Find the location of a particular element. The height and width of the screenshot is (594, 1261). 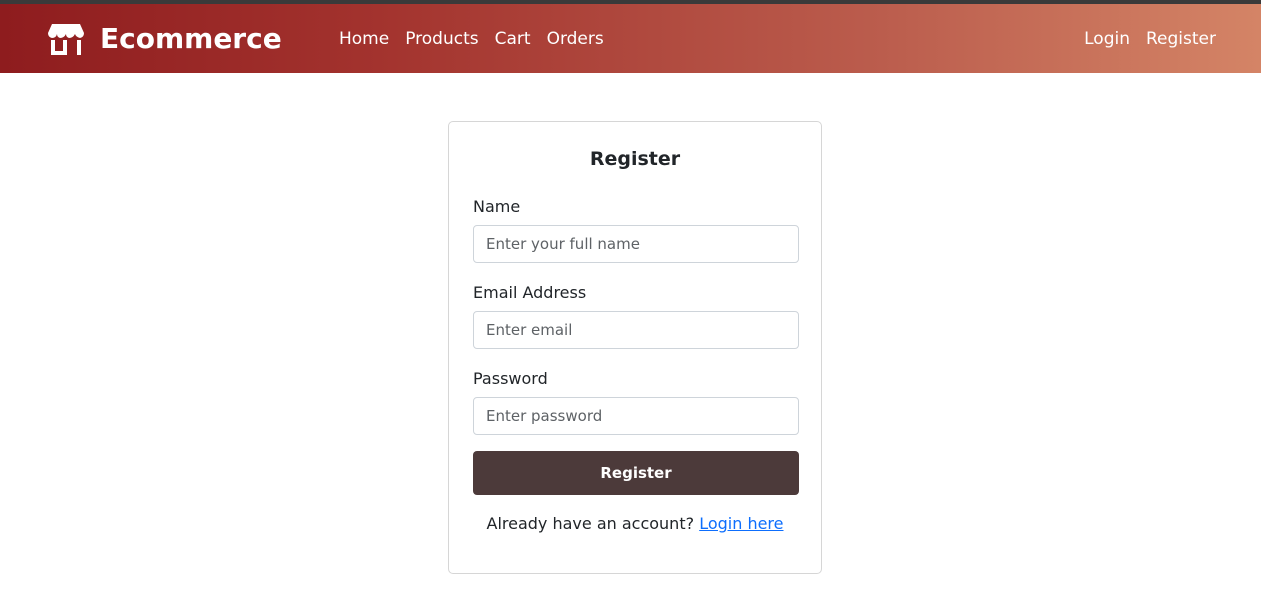

brand-link: Ecommerce is located at coordinates (165, 39).